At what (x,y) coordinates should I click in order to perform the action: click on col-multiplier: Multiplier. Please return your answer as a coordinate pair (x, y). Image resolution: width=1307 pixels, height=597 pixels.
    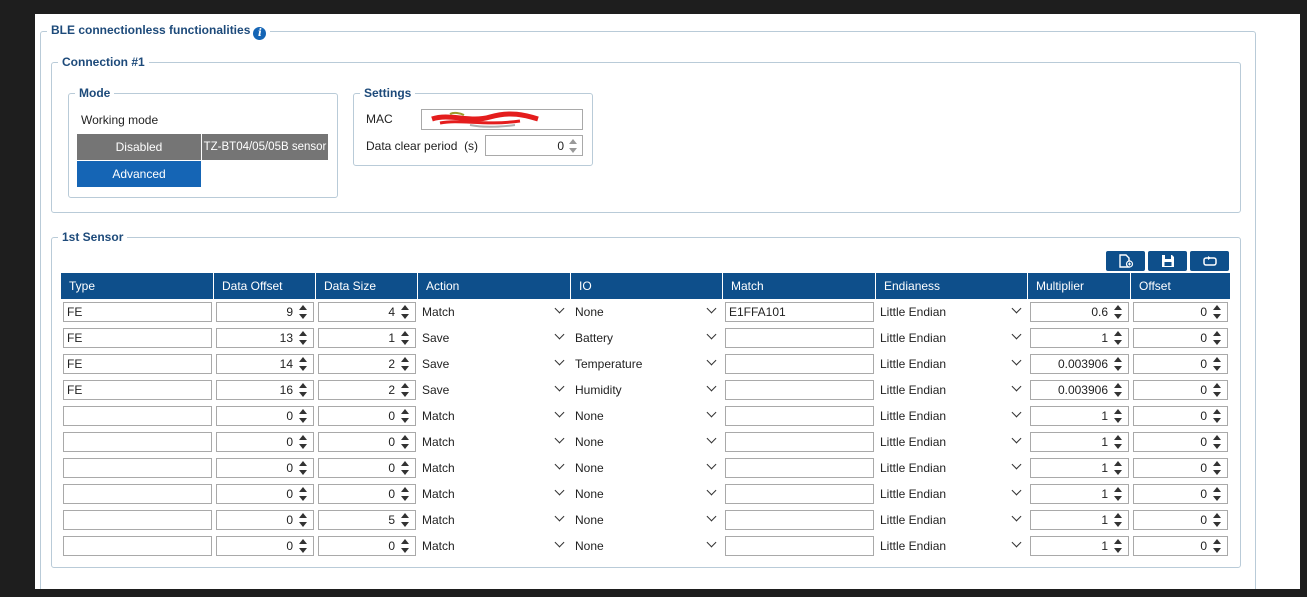
    Looking at the image, I should click on (1079, 286).